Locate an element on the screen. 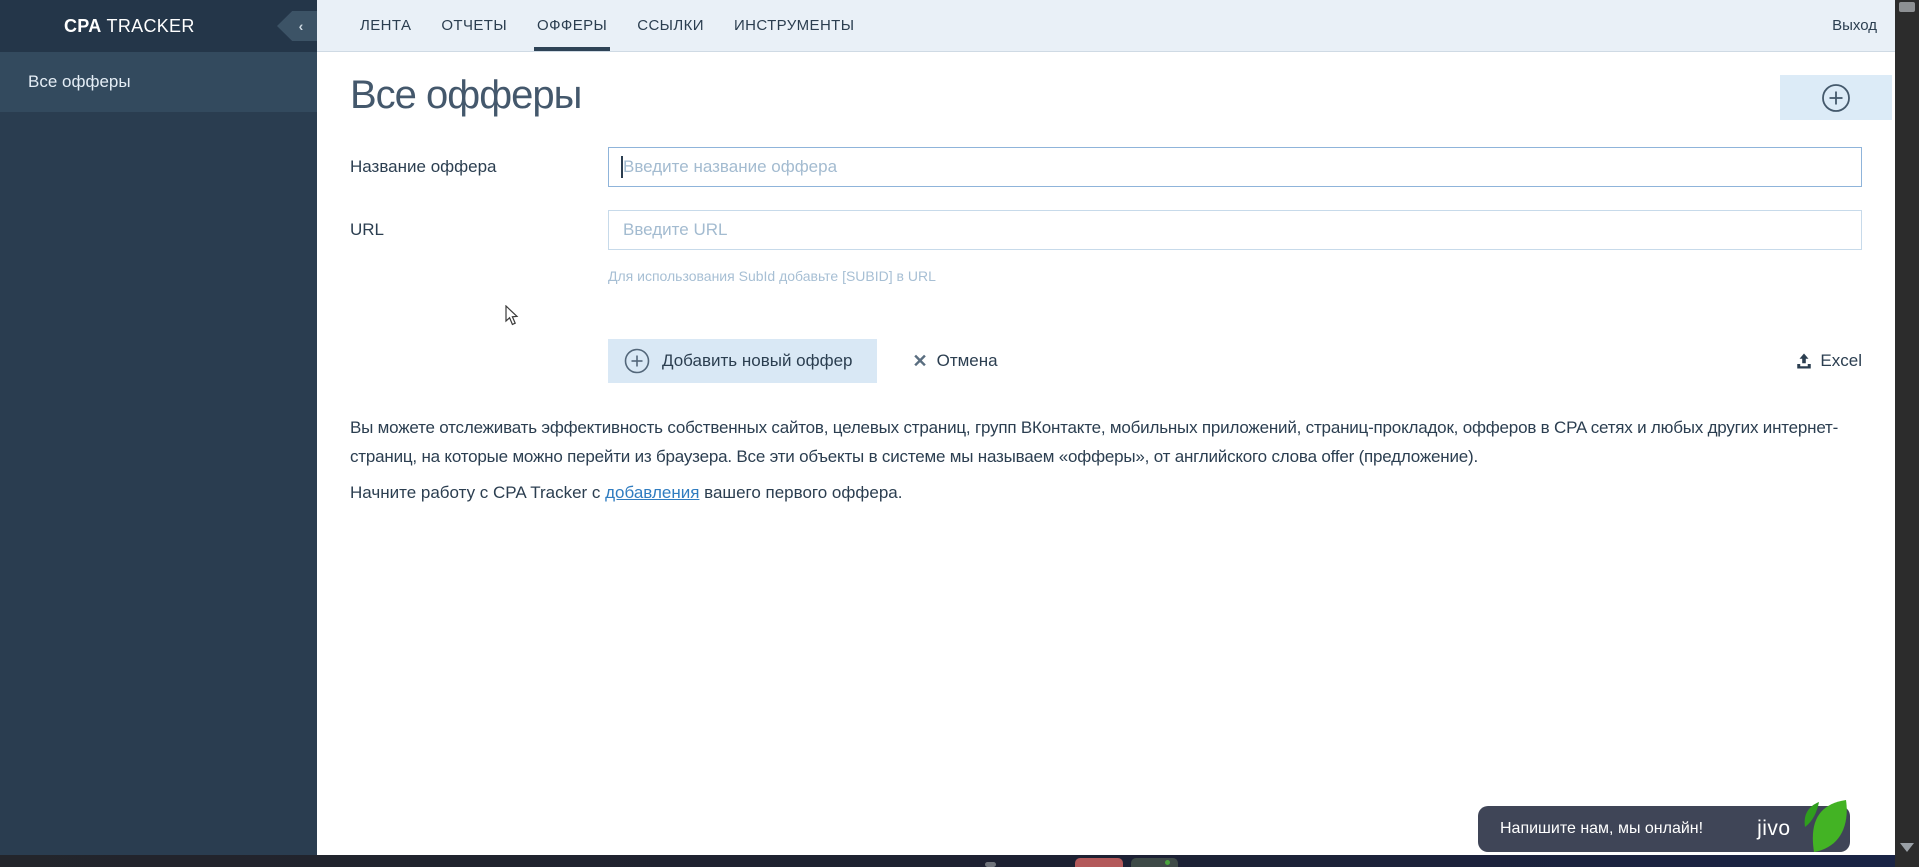  offer-url-input is located at coordinates (1235, 230).